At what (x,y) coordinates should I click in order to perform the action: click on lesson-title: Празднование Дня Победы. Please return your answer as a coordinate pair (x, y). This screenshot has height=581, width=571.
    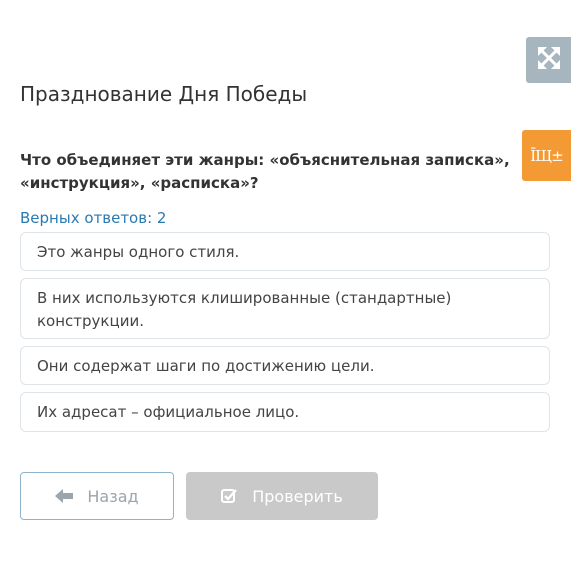
    Looking at the image, I should click on (164, 94).